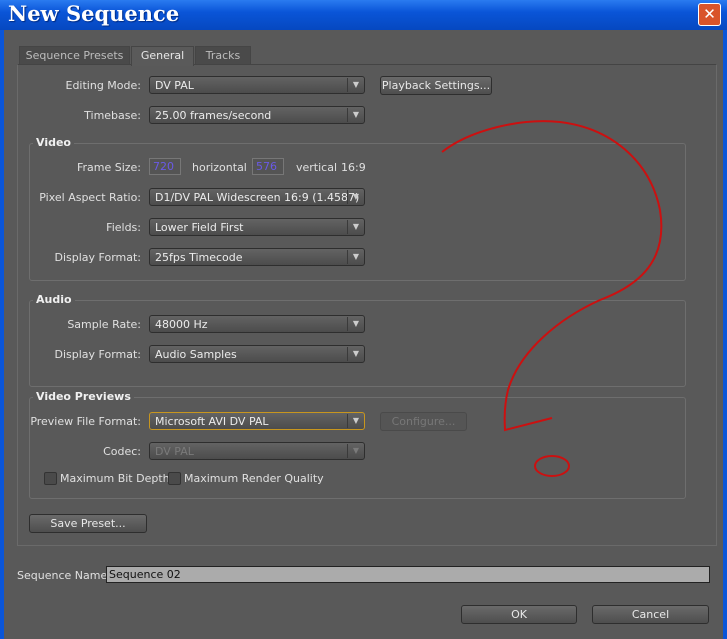 Image resolution: width=727 pixels, height=639 pixels. I want to click on tab-general: General, so click(162, 56).